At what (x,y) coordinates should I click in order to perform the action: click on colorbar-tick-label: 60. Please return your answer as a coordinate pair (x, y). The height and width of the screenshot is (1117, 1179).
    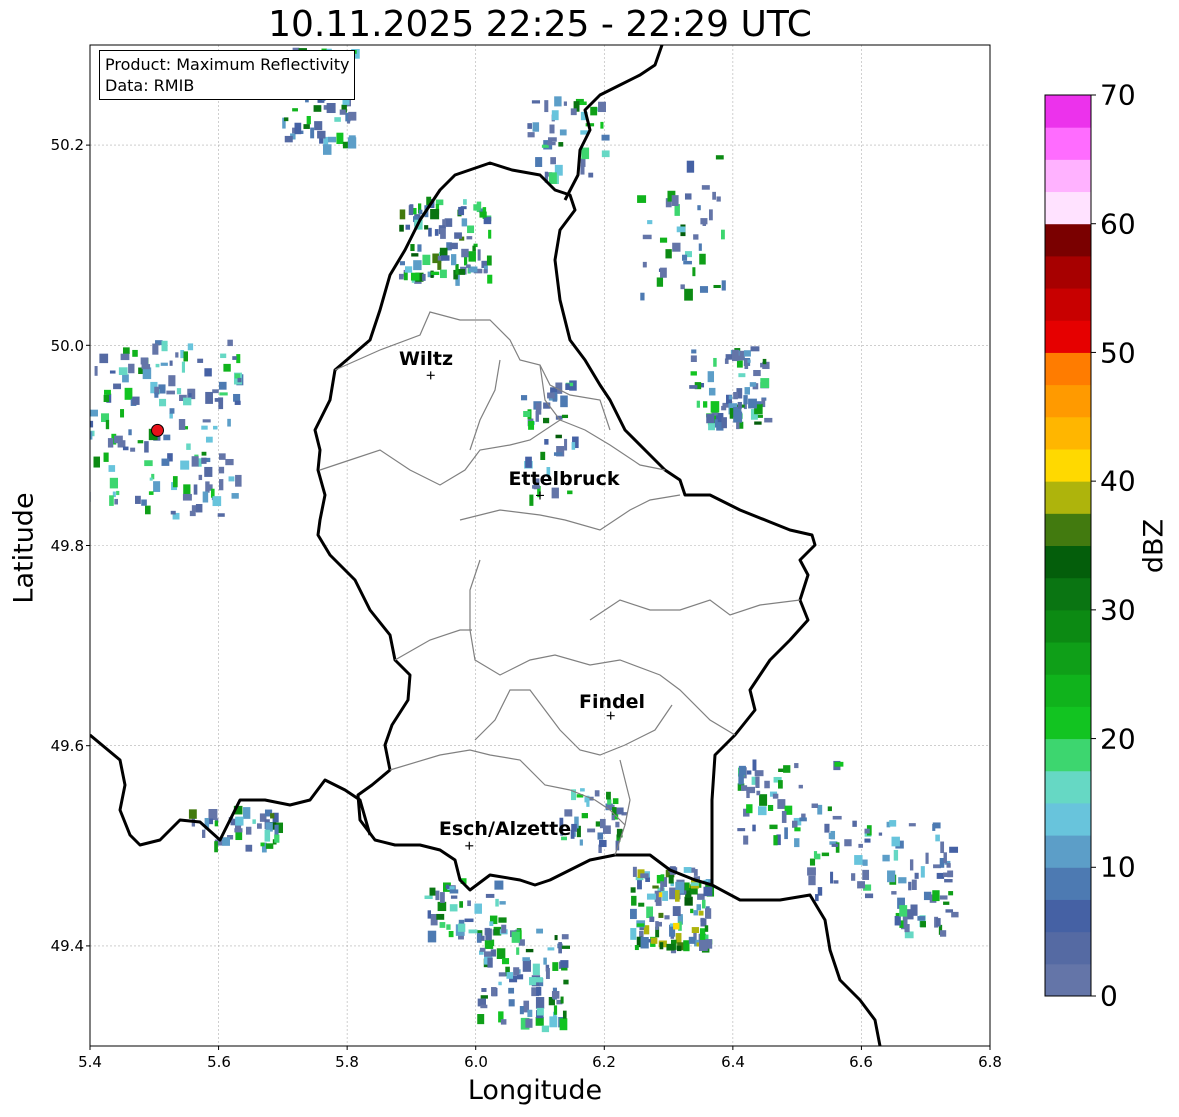
    Looking at the image, I should click on (1118, 224).